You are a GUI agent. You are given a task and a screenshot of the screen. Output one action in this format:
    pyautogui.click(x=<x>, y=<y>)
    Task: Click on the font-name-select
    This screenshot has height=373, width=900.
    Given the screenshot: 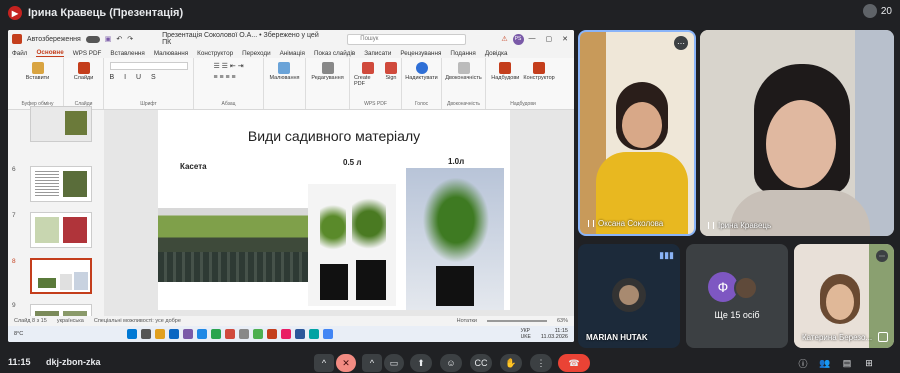 What is the action you would take?
    pyautogui.click(x=148, y=66)
    